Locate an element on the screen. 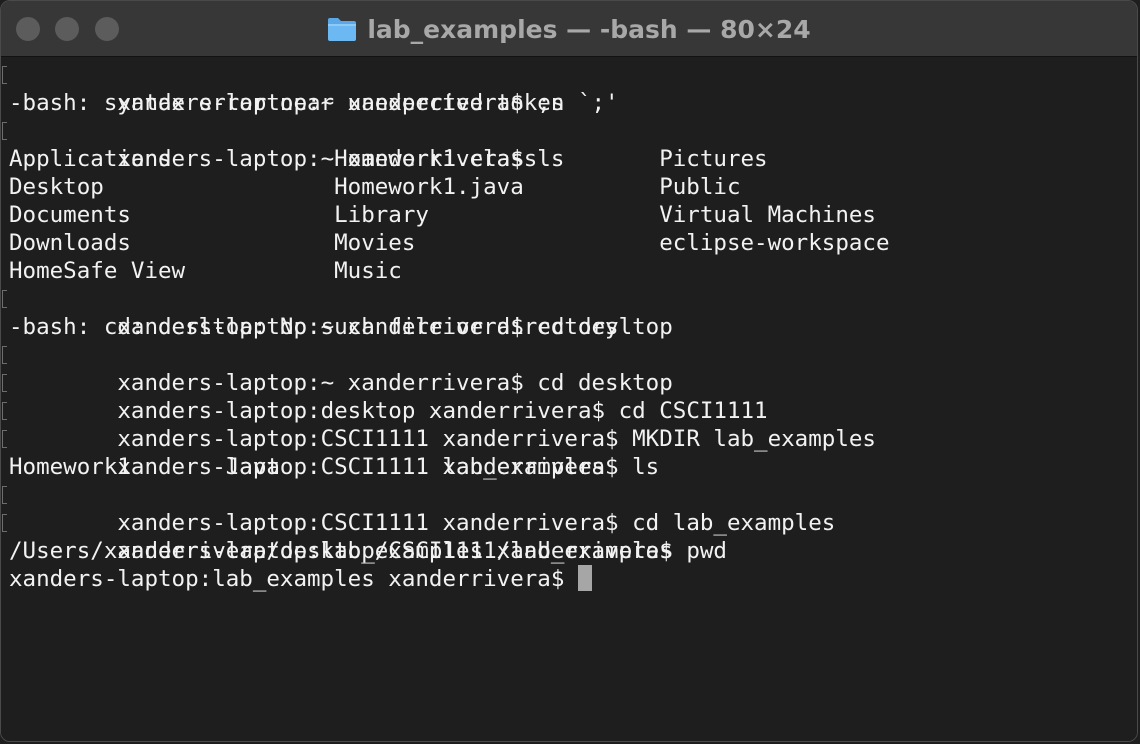 The height and width of the screenshot is (744, 1140). command-line: xanders-laptop:~ xanderrivera$ ;s is located at coordinates (568, 88).